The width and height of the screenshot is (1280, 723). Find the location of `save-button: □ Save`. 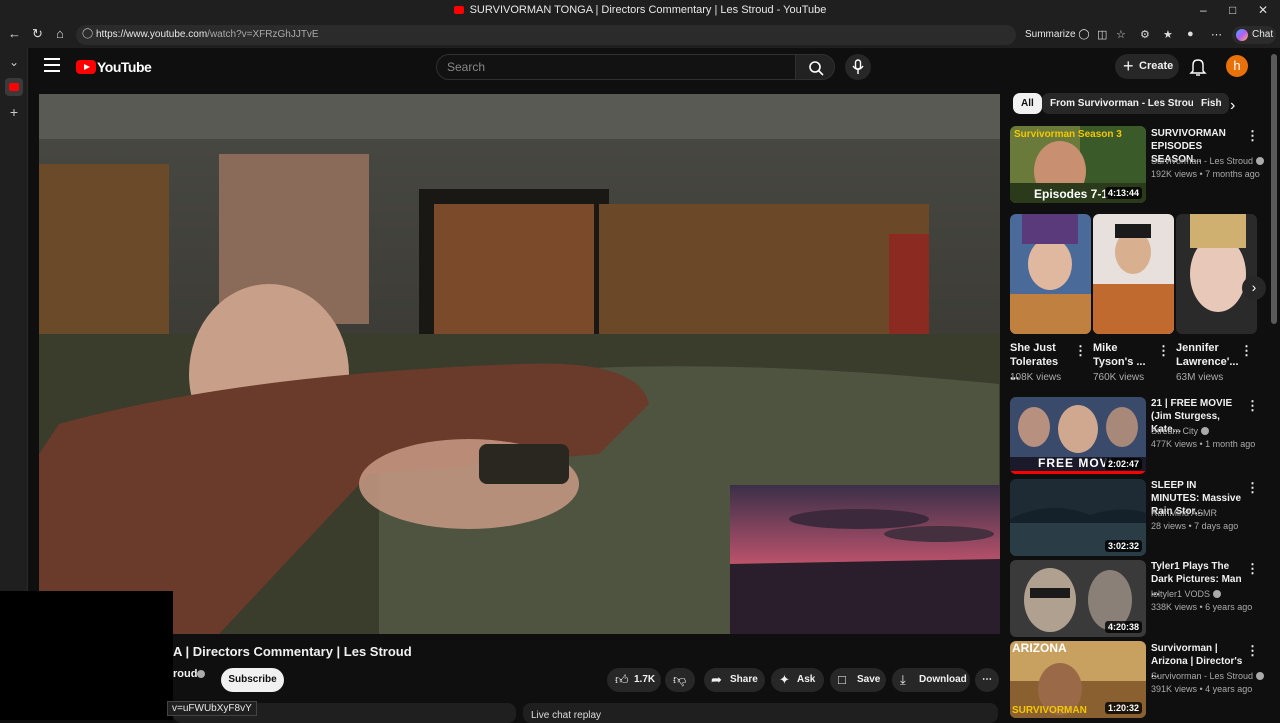

save-button: □ Save is located at coordinates (858, 680).